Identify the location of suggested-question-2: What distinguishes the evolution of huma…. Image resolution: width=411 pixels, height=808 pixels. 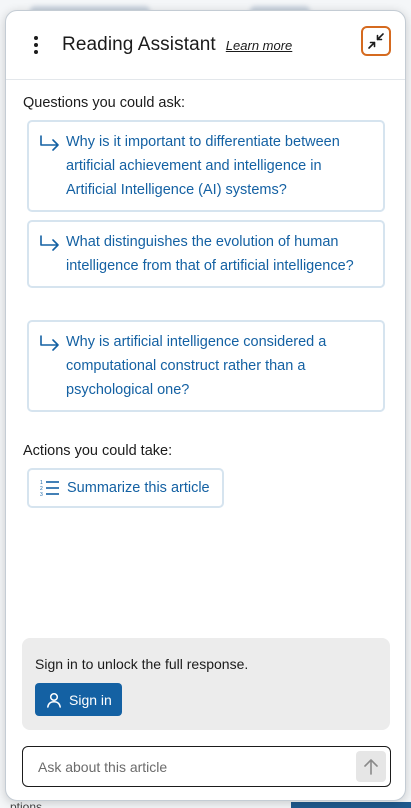
(206, 254).